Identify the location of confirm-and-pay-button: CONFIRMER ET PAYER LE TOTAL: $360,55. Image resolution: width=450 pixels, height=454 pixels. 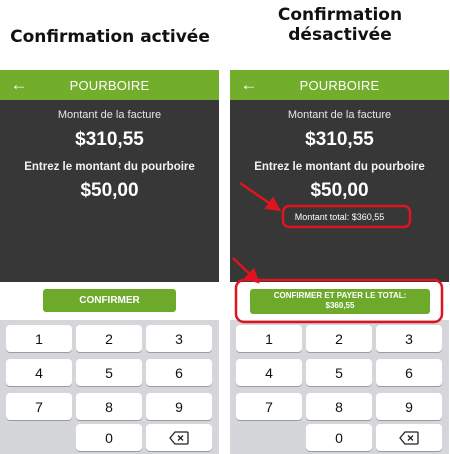
(340, 301).